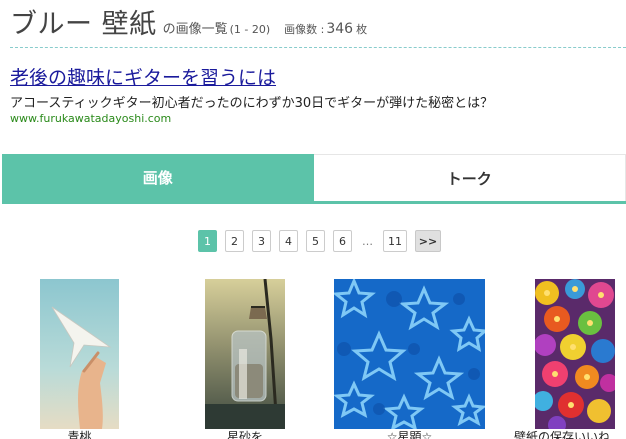 The height and width of the screenshot is (439, 626). What do you see at coordinates (562, 433) in the screenshot?
I see `image-caption-4: 壁紙の保存いいね` at bounding box center [562, 433].